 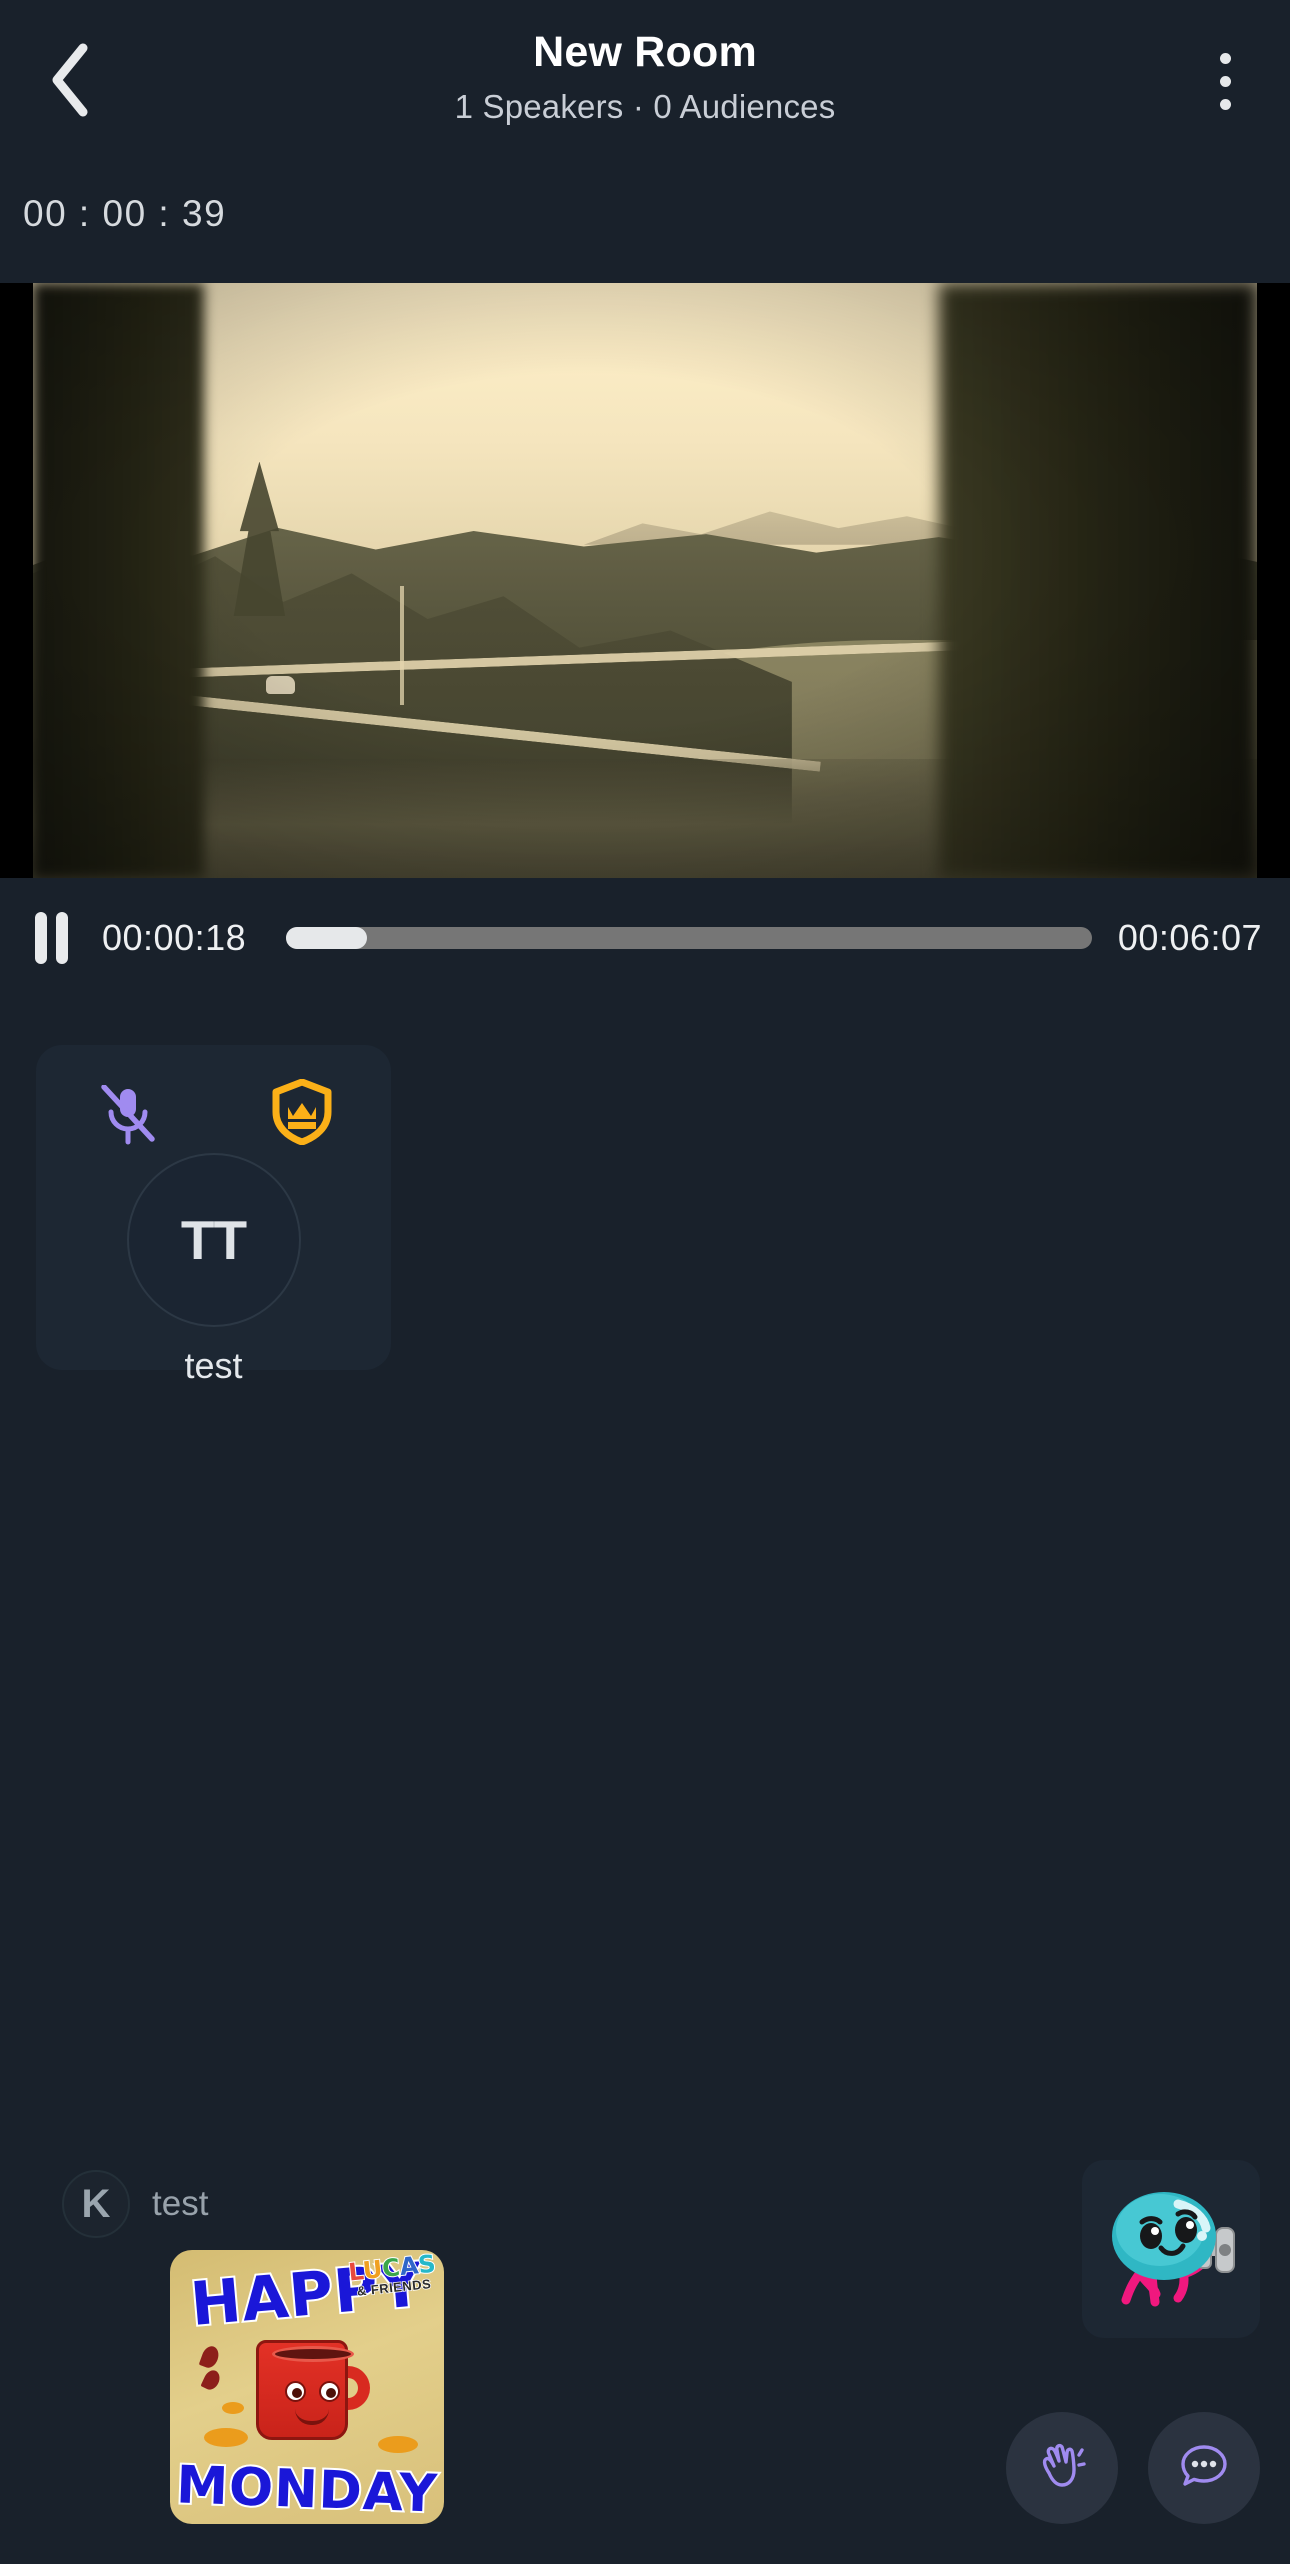 I want to click on chat-bubble-icon, so click(x=1204, y=2468).